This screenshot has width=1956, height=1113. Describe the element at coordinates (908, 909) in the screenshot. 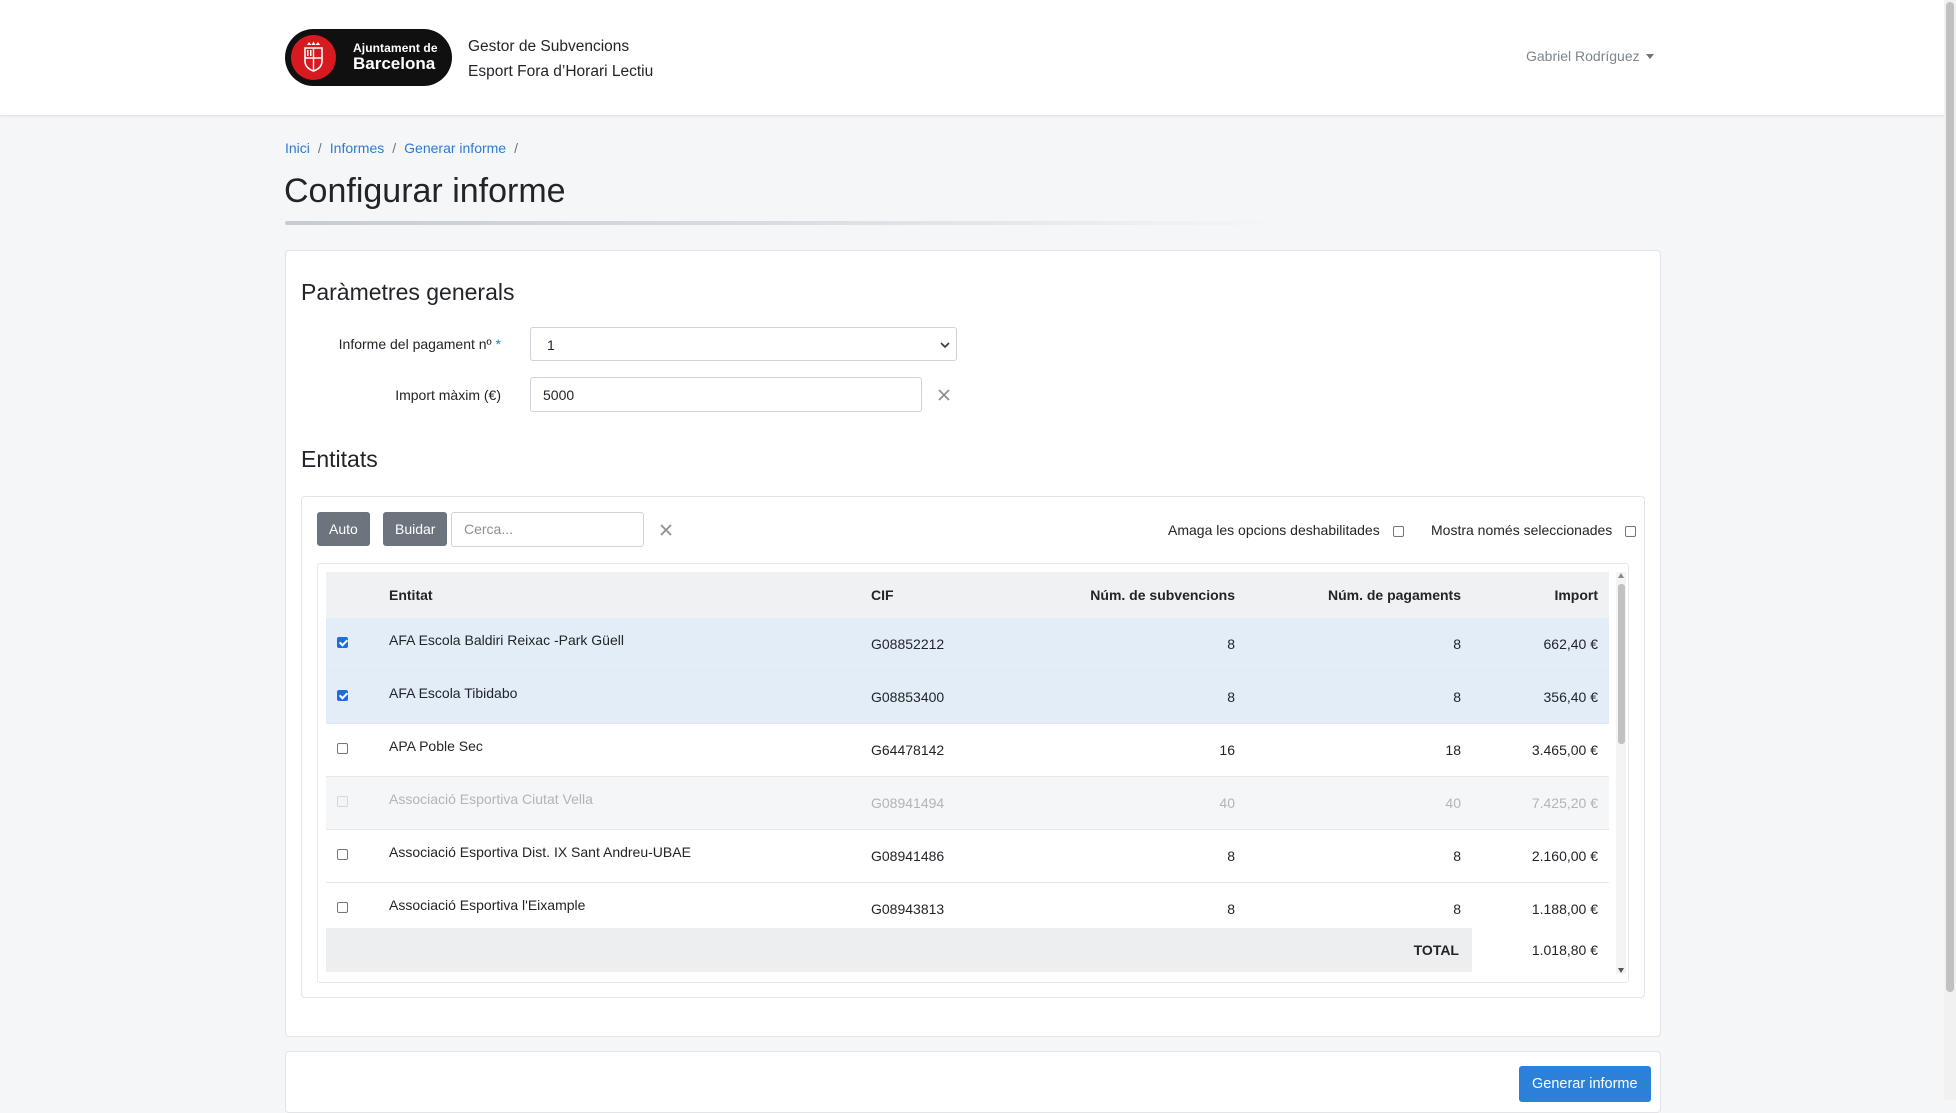

I see `entity-cif: G08943813` at that location.